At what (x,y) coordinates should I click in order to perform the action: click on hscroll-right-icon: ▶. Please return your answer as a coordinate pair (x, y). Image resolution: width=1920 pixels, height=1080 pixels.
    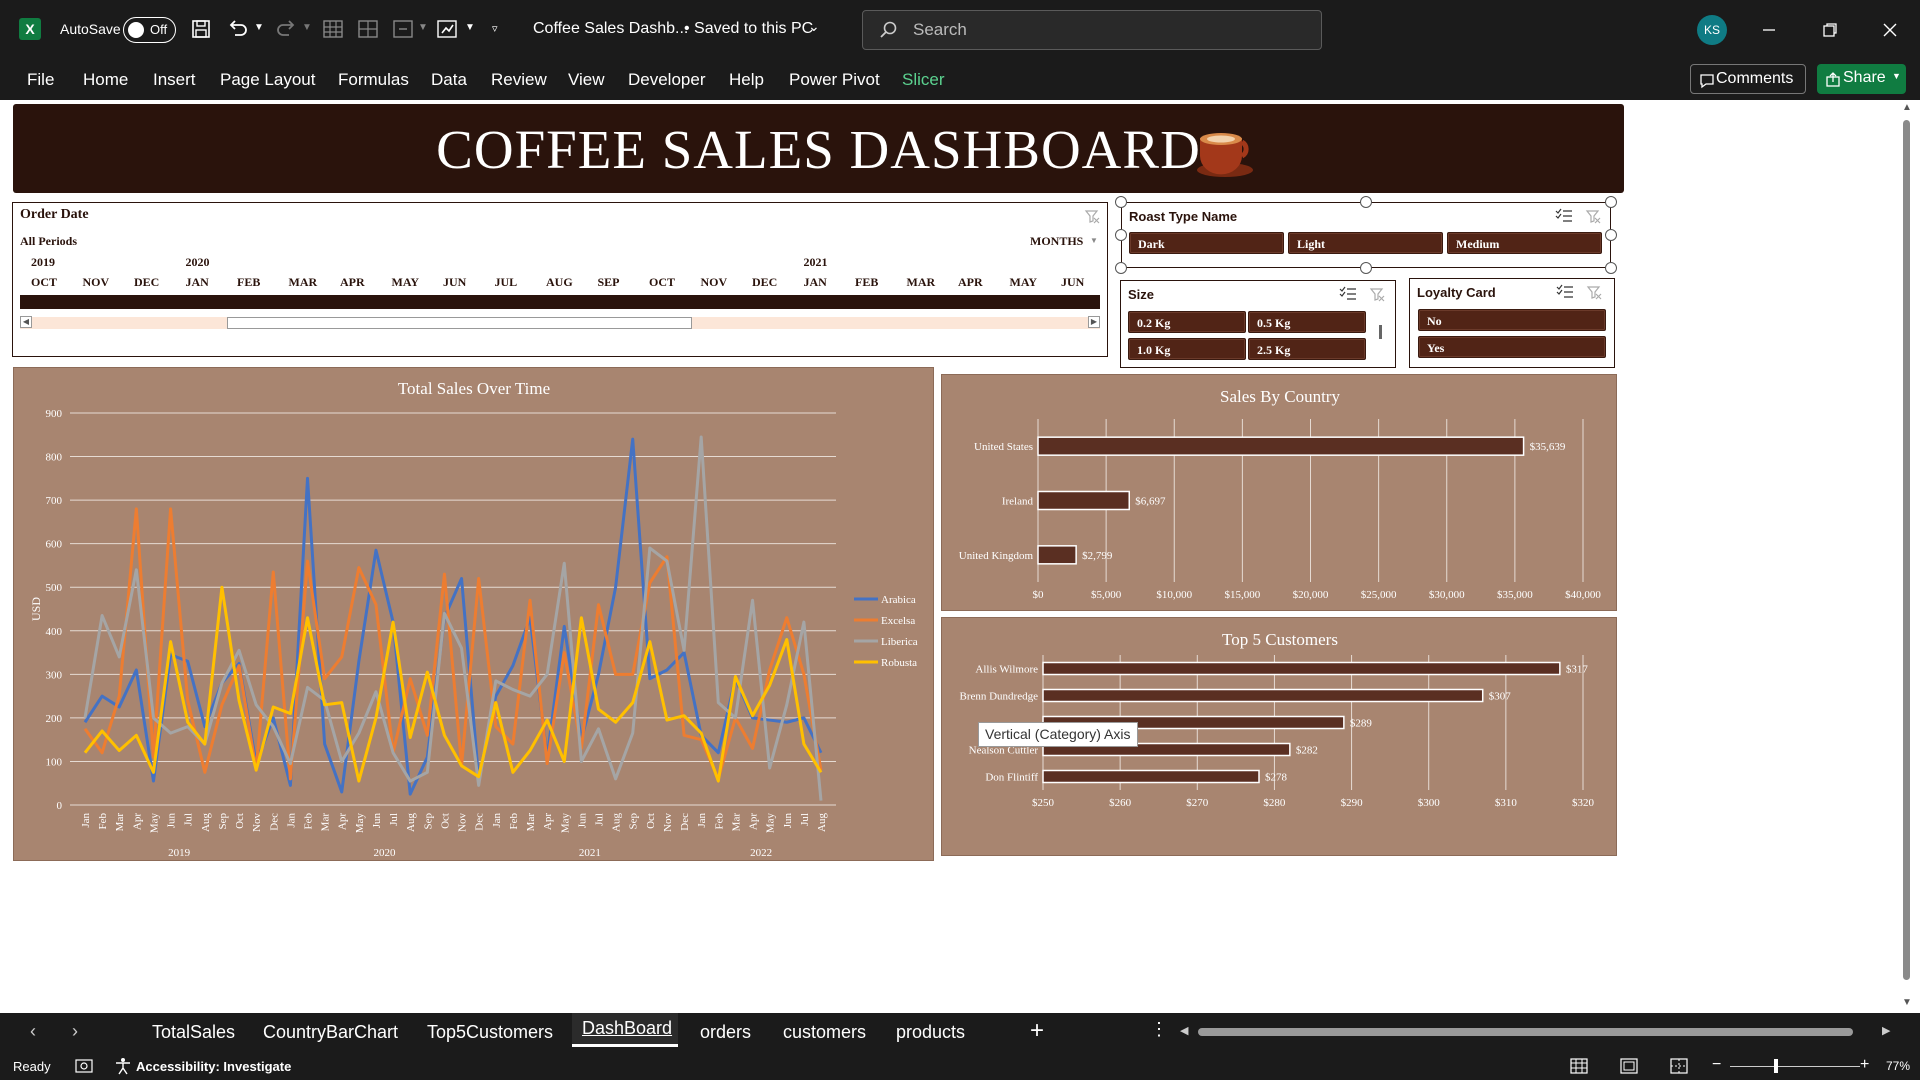
    Looking at the image, I should click on (1886, 1030).